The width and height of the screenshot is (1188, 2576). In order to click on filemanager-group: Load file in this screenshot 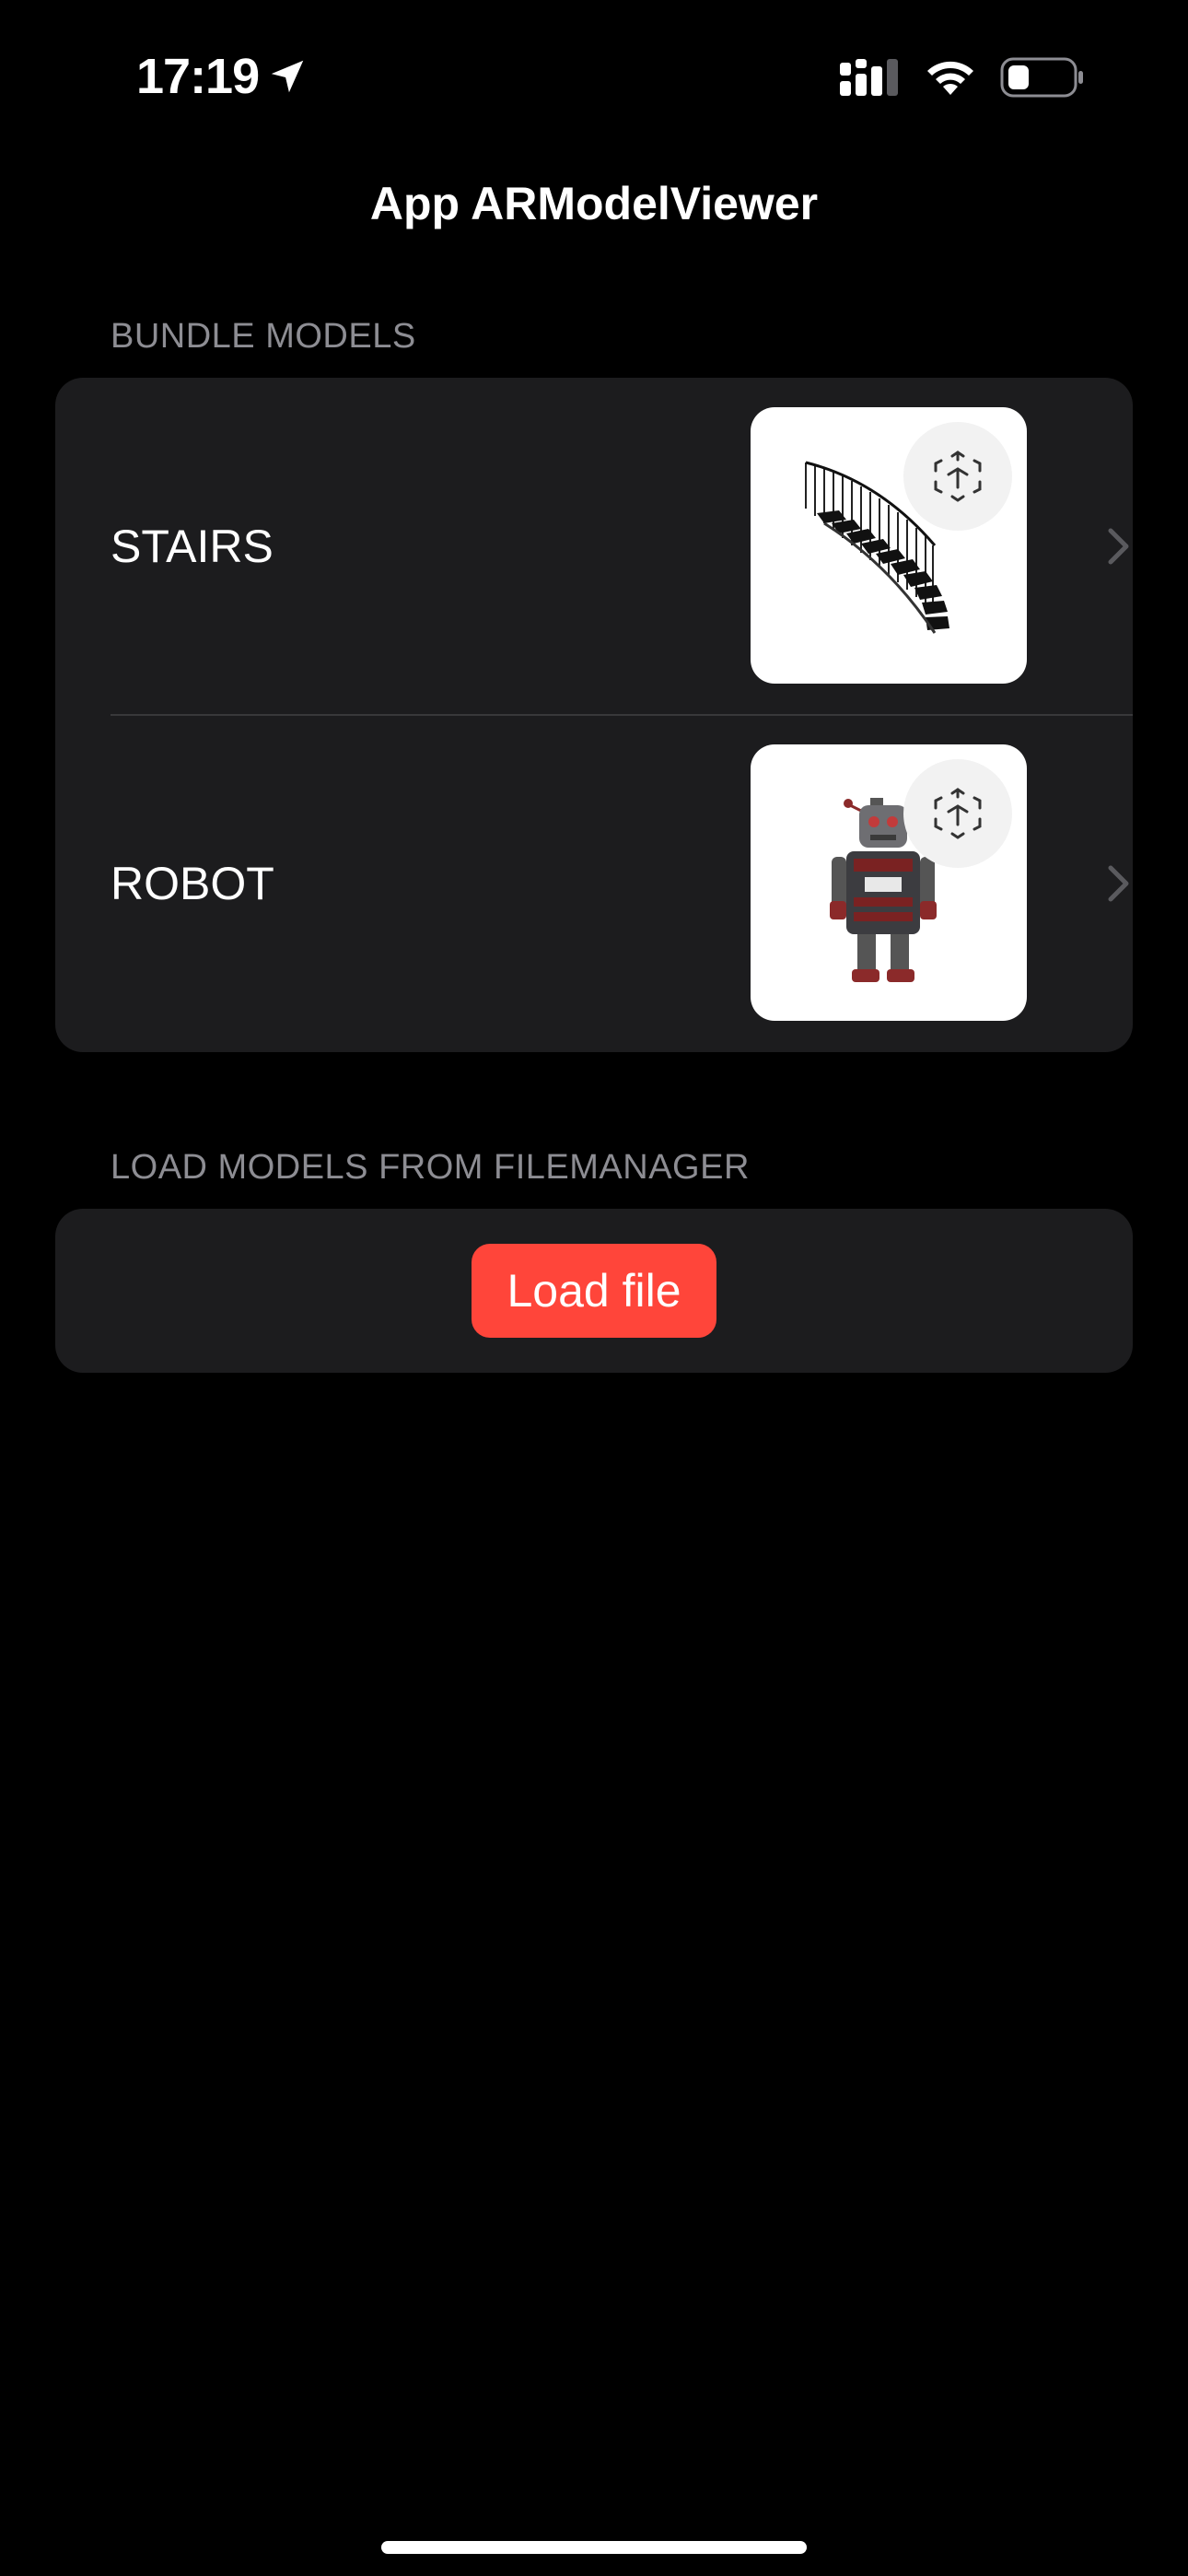, I will do `click(594, 1291)`.